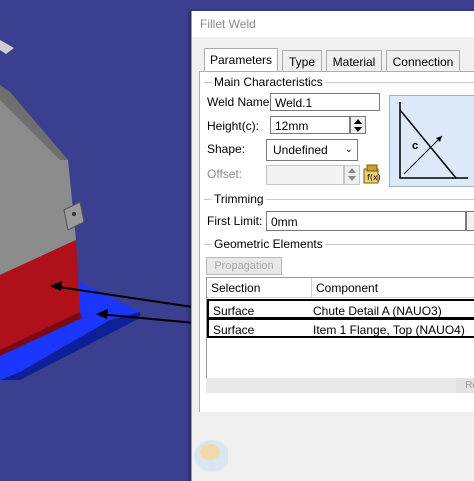 This screenshot has width=474, height=481. What do you see at coordinates (354, 61) in the screenshot?
I see `tab-material: Material` at bounding box center [354, 61].